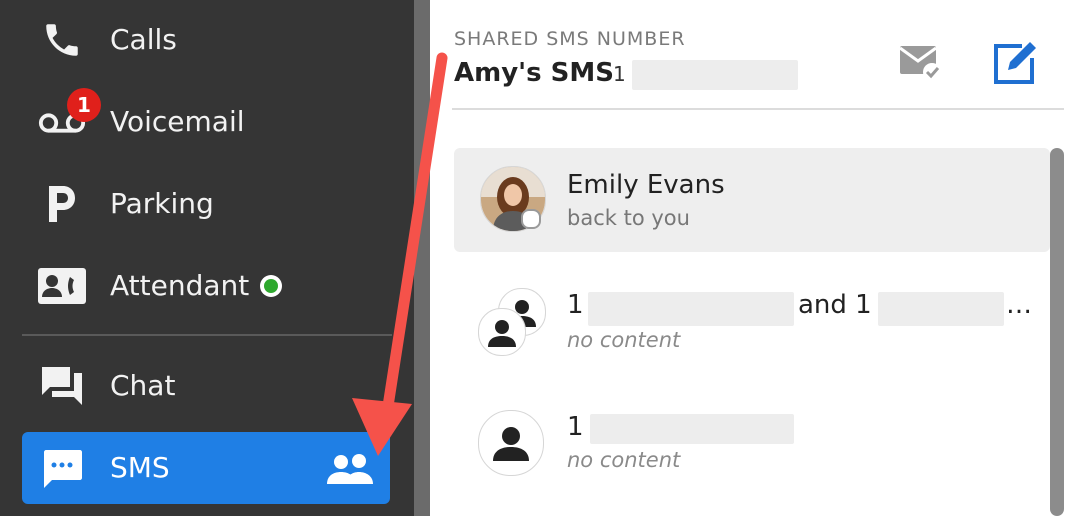  Describe the element at coordinates (570, 39) in the screenshot. I see `header-caption: SHARED SMS NUMBER` at that location.